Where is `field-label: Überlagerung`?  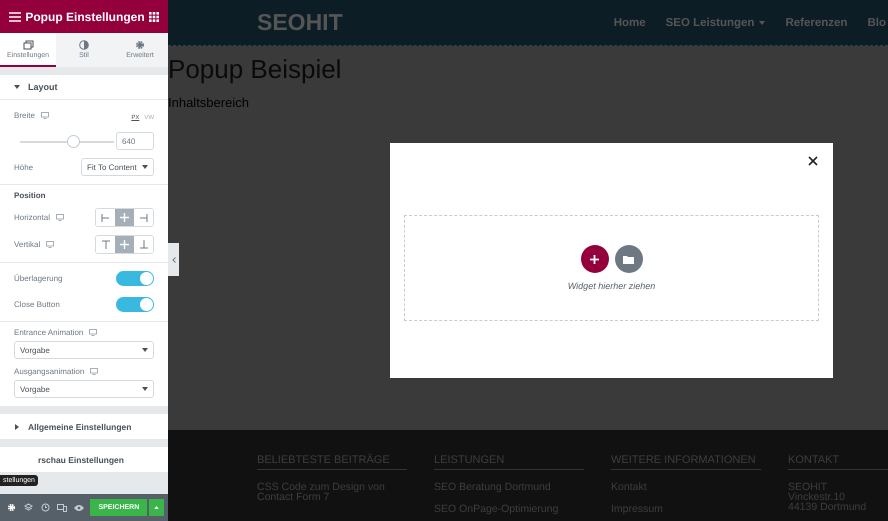
field-label: Überlagerung is located at coordinates (38, 278).